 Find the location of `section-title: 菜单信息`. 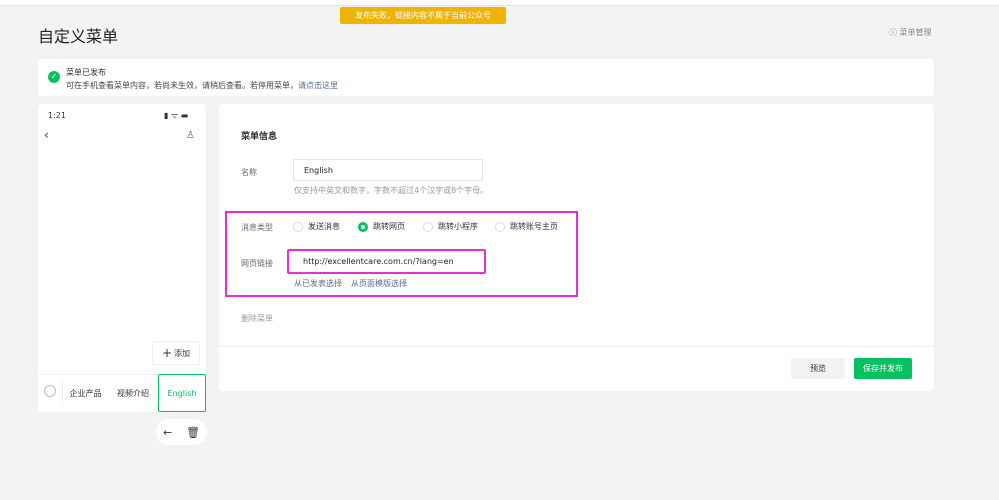

section-title: 菜单信息 is located at coordinates (259, 137).